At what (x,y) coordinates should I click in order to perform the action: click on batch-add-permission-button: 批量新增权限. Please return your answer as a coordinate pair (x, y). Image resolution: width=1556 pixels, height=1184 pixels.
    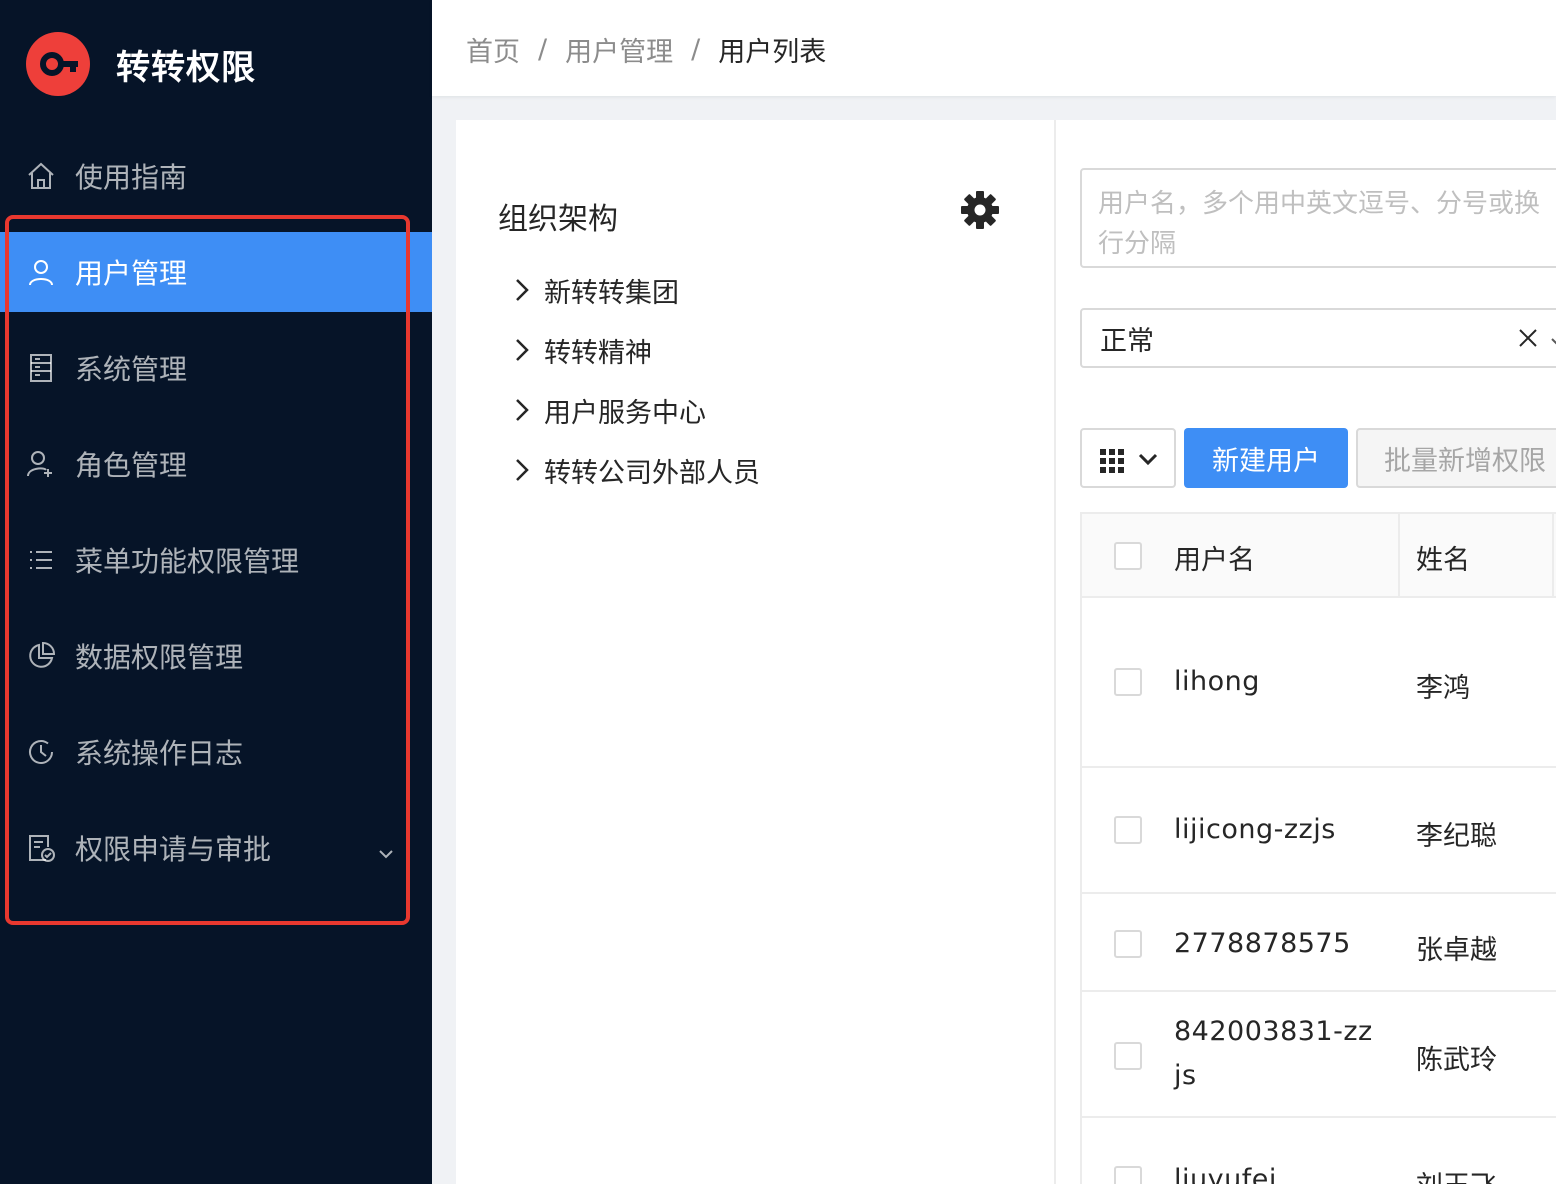
    Looking at the image, I should click on (1456, 458).